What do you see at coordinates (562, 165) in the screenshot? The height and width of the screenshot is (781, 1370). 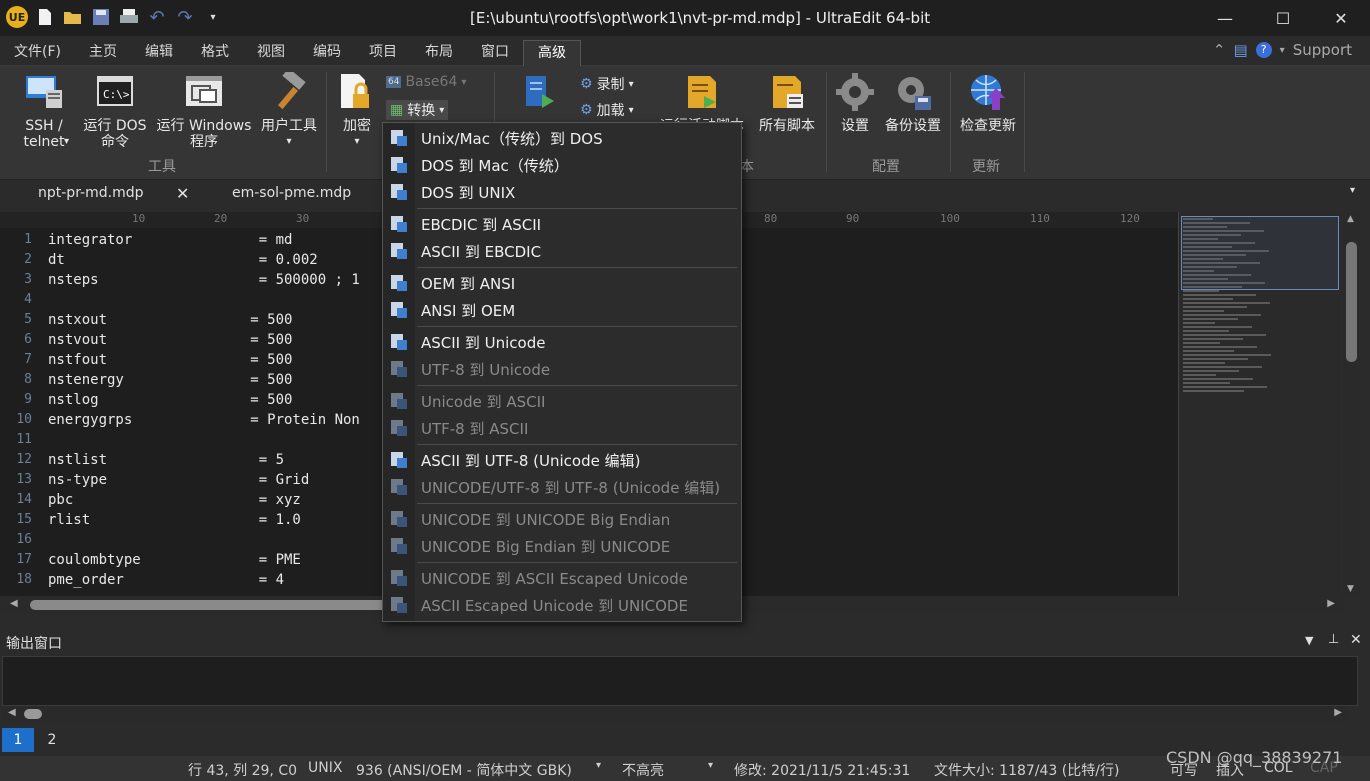 I see `convert-menu-item: DOS 到 Mac（传统）` at bounding box center [562, 165].